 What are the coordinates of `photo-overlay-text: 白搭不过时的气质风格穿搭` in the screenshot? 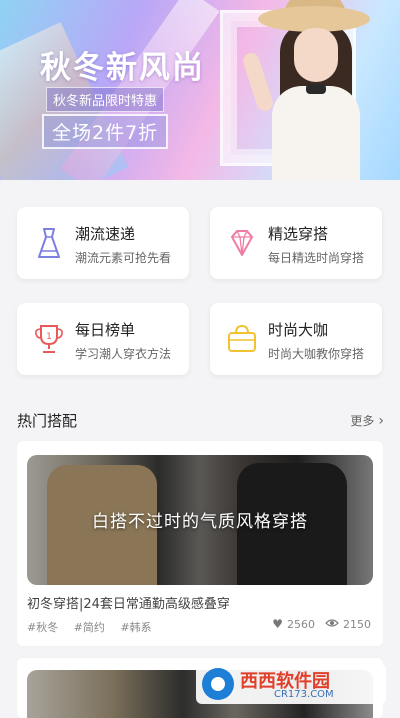 It's located at (200, 522).